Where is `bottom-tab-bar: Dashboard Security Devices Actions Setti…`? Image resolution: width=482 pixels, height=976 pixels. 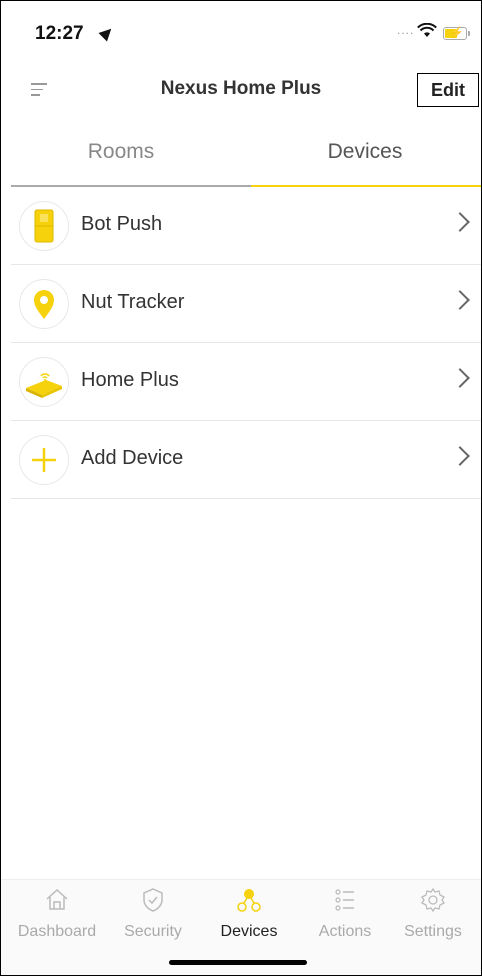
bottom-tab-bar: Dashboard Security Devices Actions Setti… is located at coordinates (241, 927).